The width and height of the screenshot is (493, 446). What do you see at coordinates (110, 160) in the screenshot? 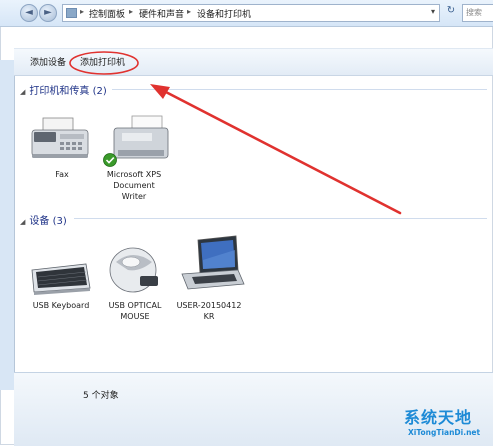
I see `default-checkmark-icon` at bounding box center [110, 160].